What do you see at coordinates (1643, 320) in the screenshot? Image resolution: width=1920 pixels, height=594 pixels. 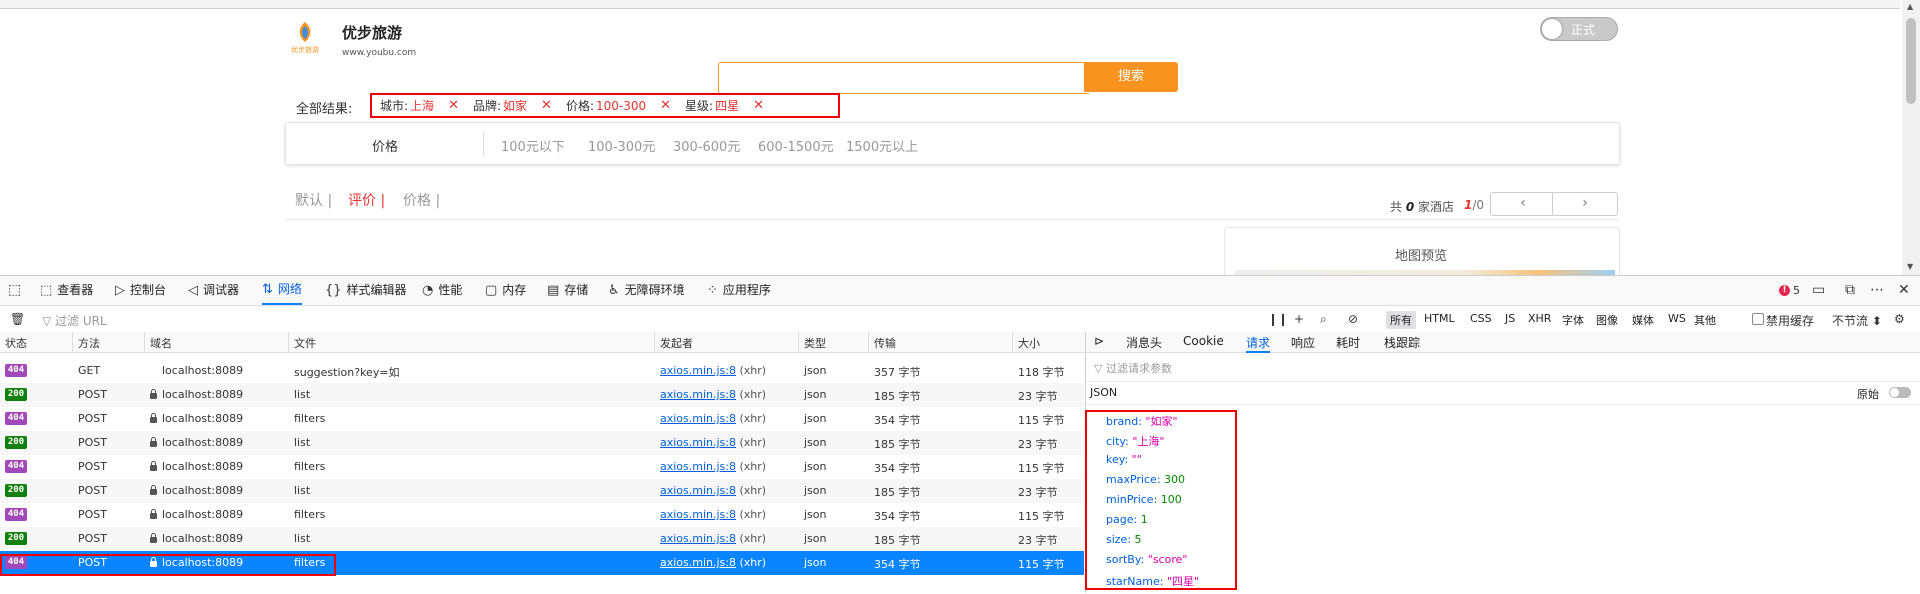 I see `type-filter-button: 媒体` at bounding box center [1643, 320].